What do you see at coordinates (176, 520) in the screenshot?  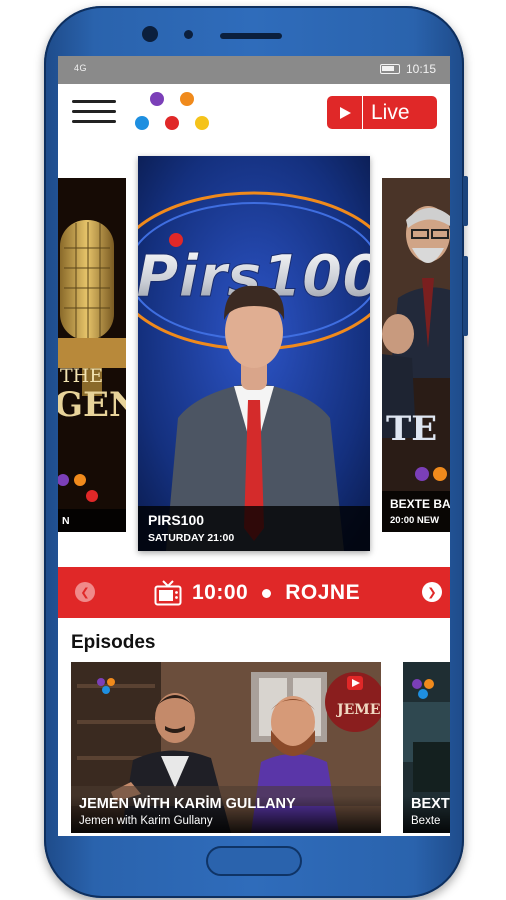 I see `poster-title: PIRS100` at bounding box center [176, 520].